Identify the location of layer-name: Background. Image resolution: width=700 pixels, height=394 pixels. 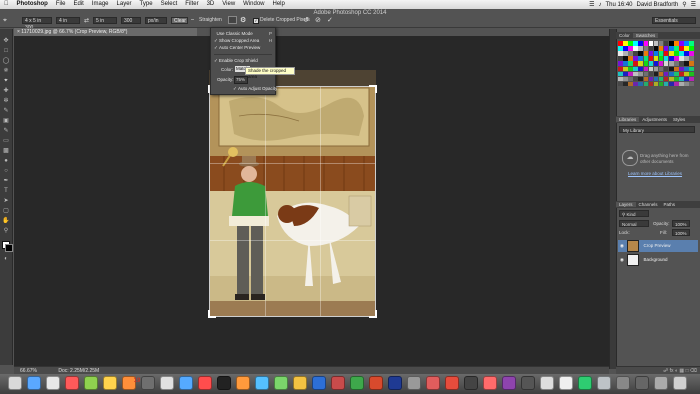
(653, 259).